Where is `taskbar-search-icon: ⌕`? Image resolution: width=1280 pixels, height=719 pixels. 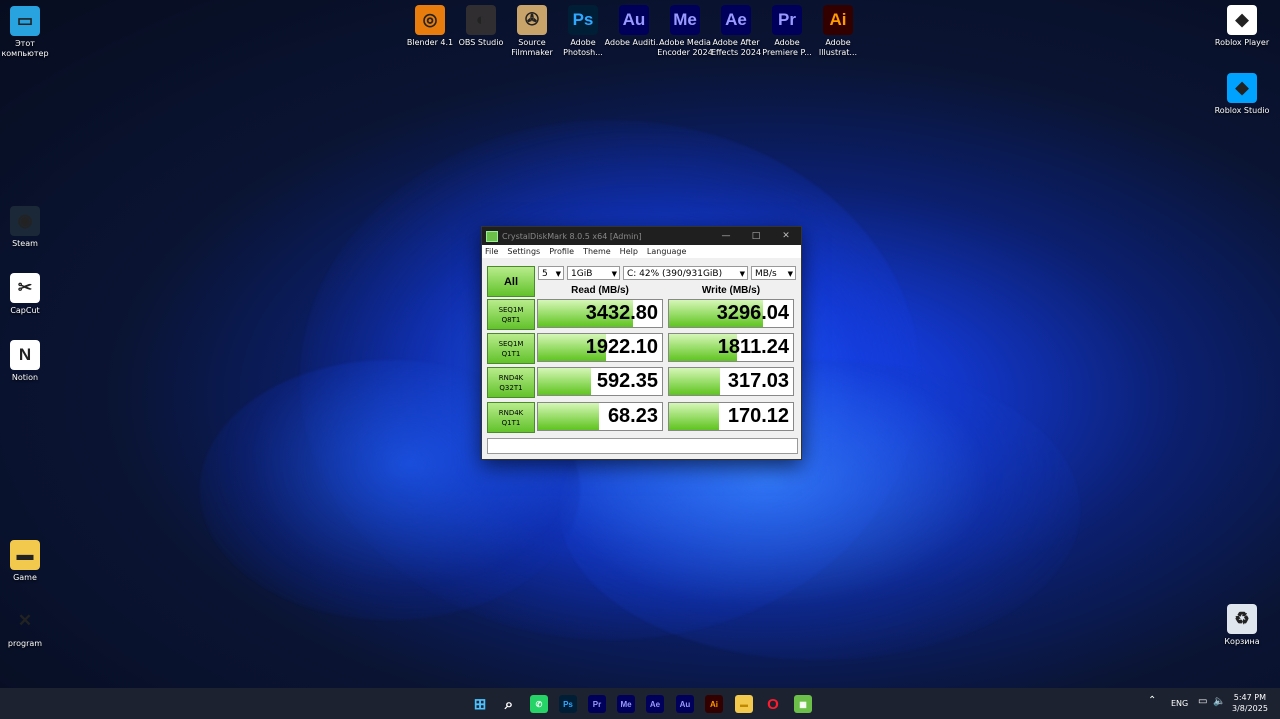
taskbar-search-icon: ⌕ is located at coordinates (509, 704).